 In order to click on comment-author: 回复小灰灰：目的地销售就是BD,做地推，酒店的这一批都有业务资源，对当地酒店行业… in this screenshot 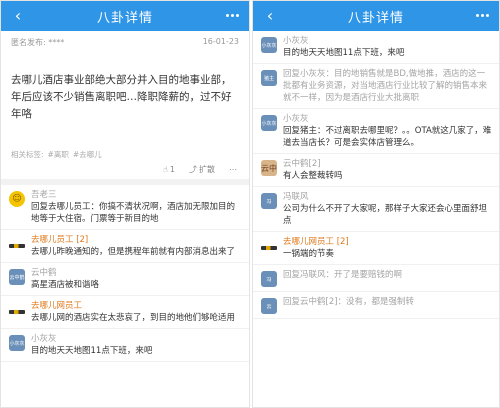, I will do `click(388, 86)`.